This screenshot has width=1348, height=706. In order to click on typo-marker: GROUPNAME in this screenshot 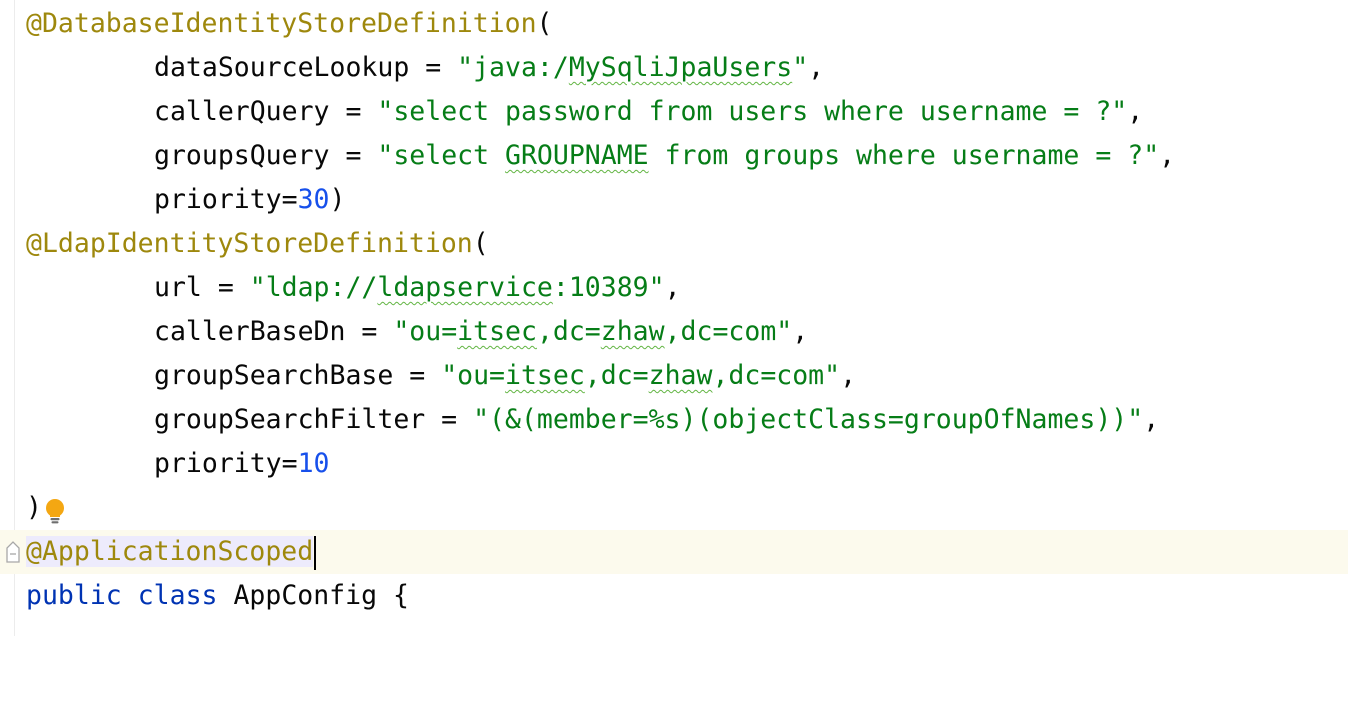, I will do `click(577, 155)`.